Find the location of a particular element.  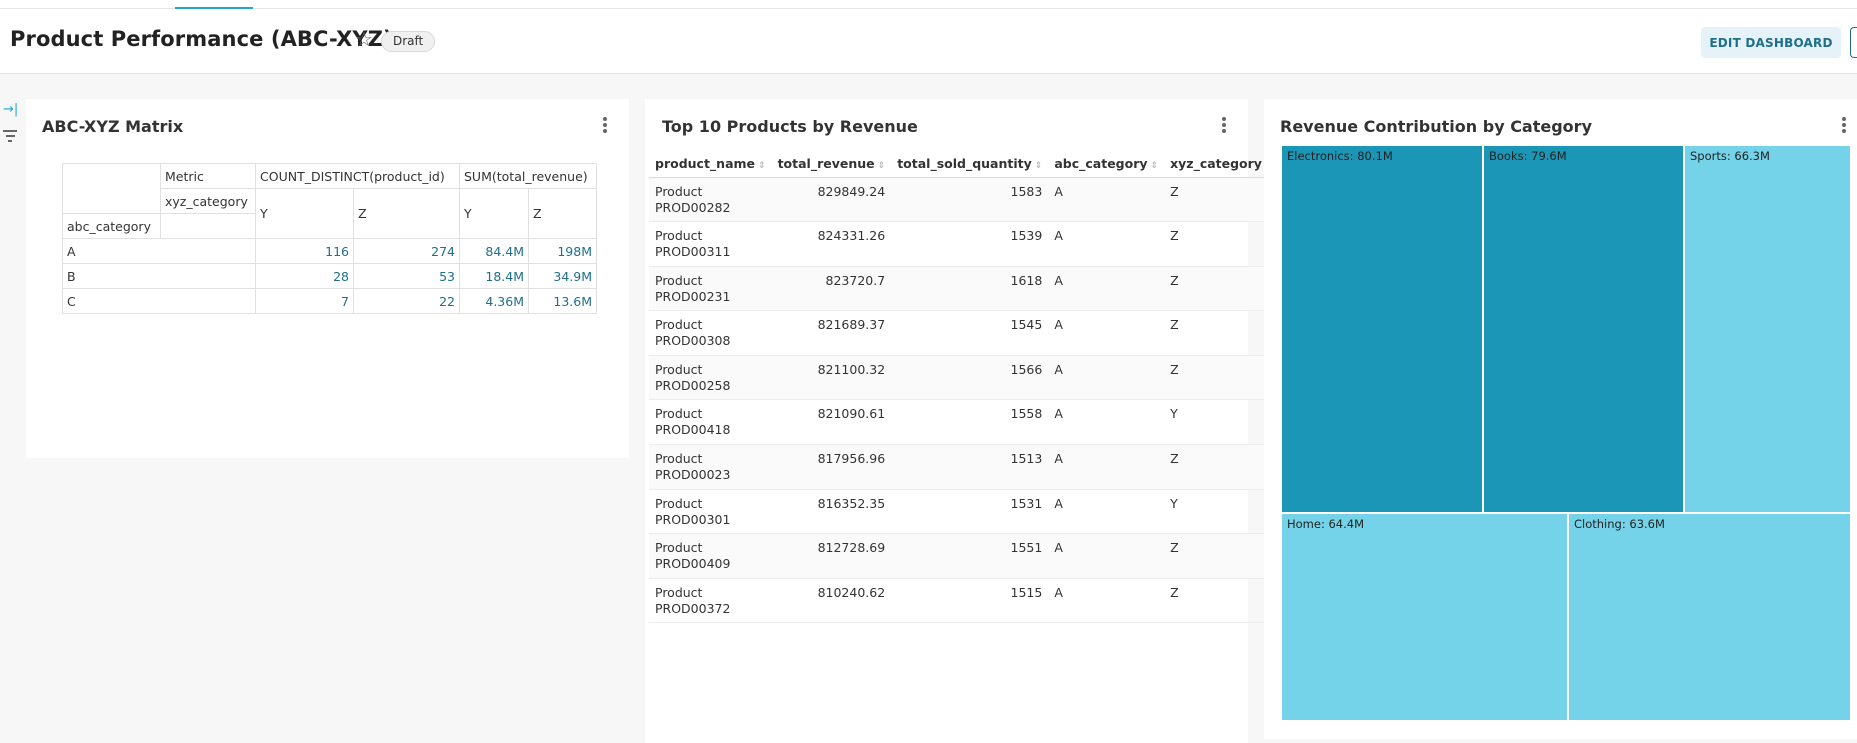

top-nav-strip is located at coordinates (928, 4).